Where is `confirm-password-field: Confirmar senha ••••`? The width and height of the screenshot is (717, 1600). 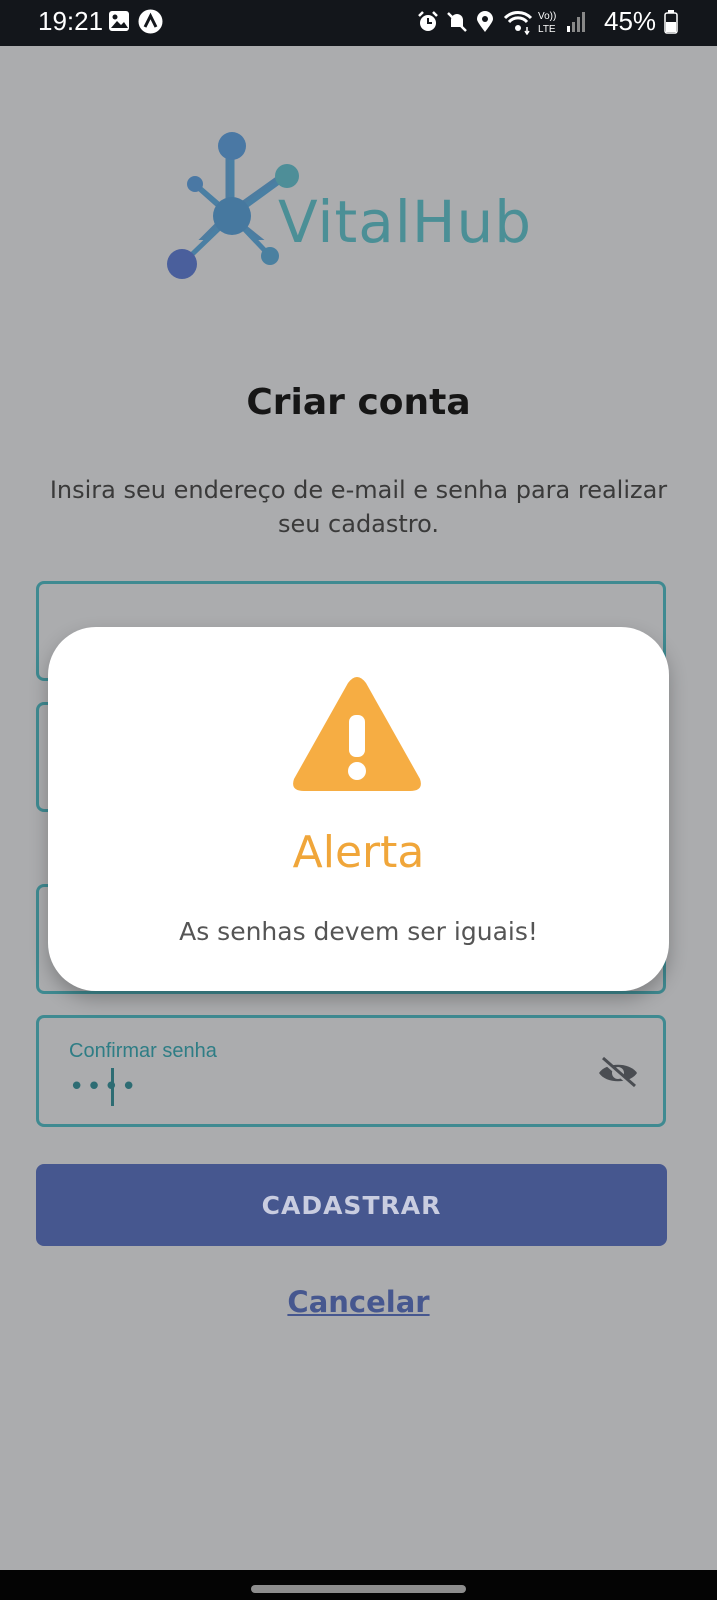
confirm-password-field: Confirmar senha •••• is located at coordinates (351, 1071).